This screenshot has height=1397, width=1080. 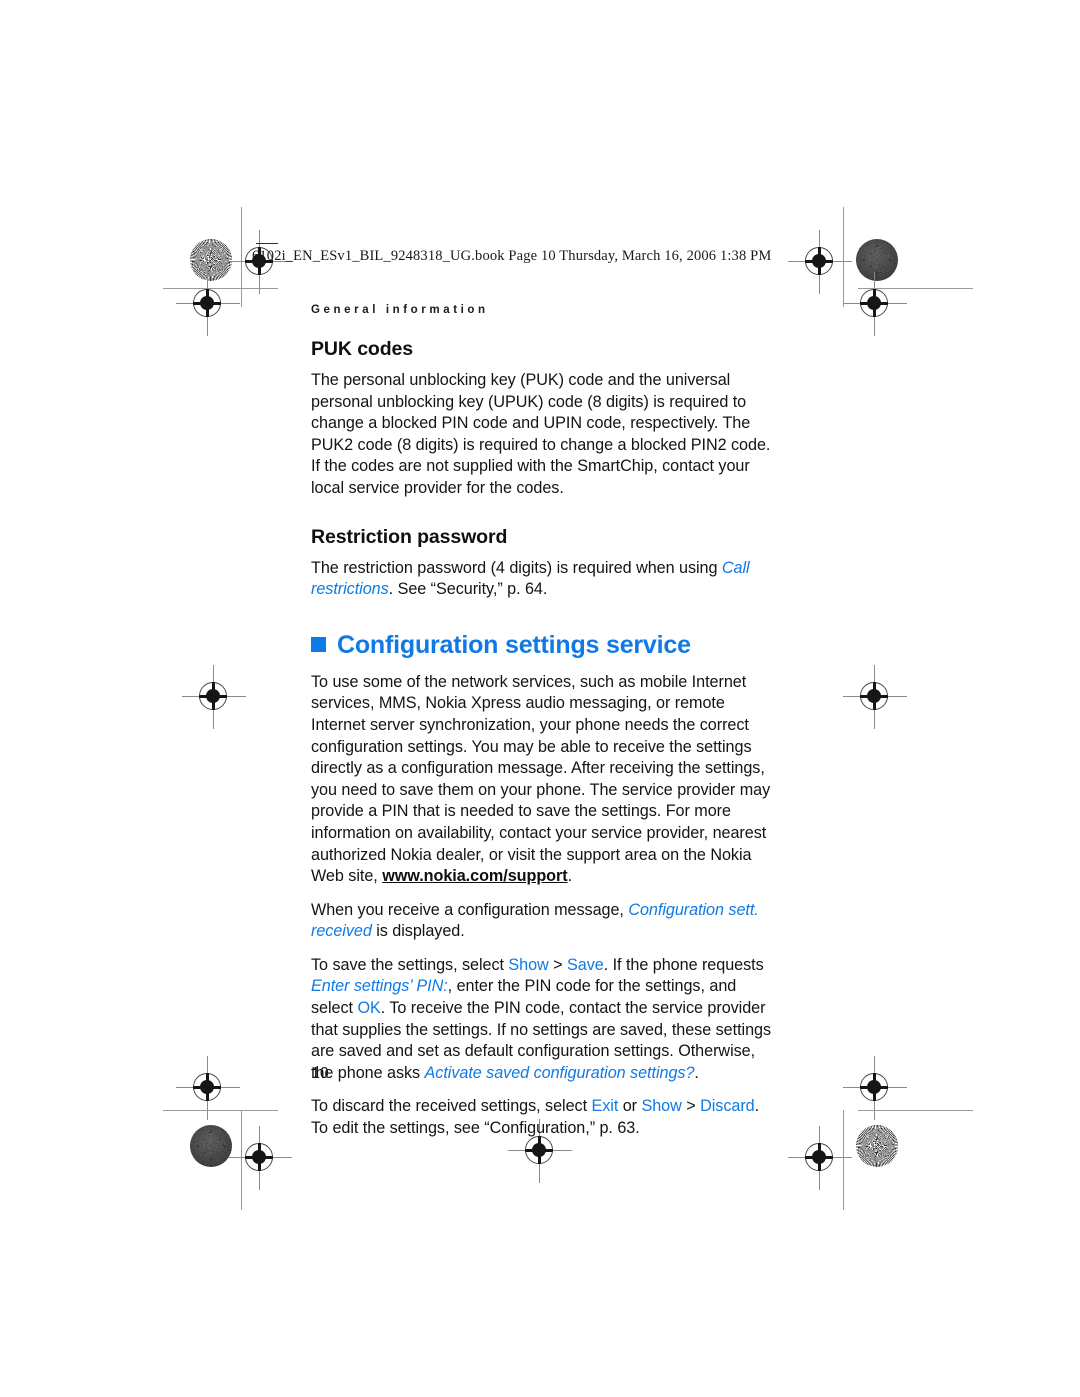 I want to click on registration-mark-middle-right, so click(x=875, y=697).